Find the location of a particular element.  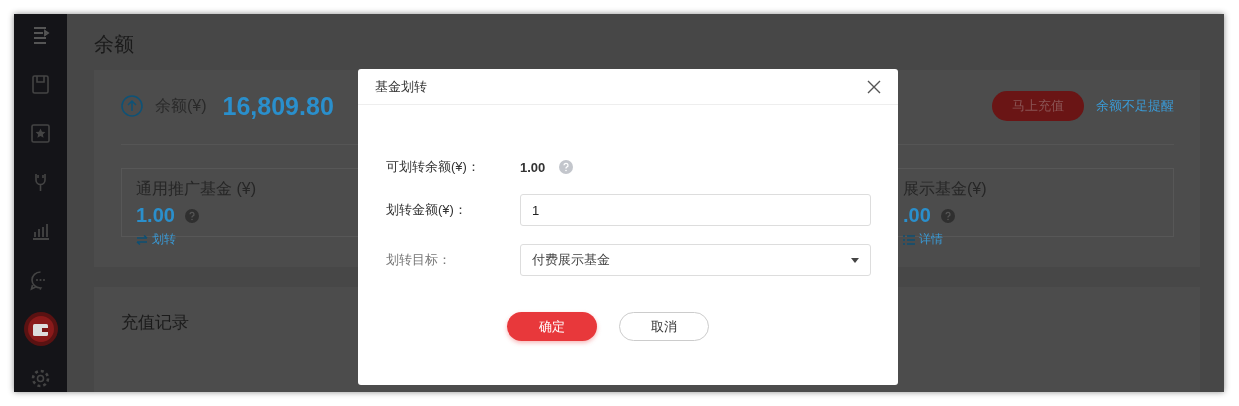

sidebar-item is located at coordinates (40, 329).